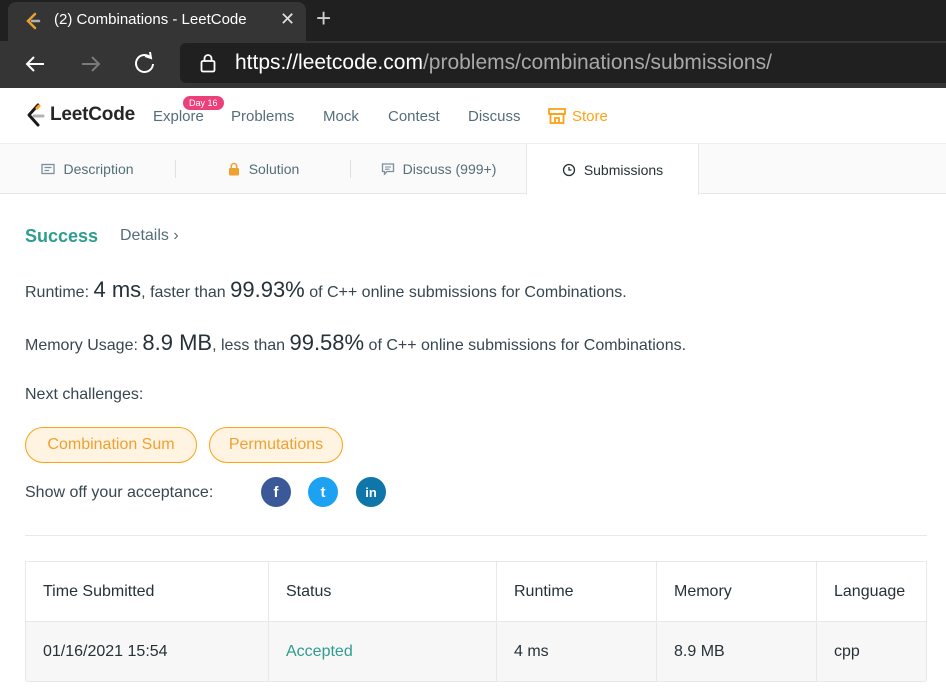 This screenshot has height=690, width=946. I want to click on memory-percentile: 99.58%, so click(327, 342).